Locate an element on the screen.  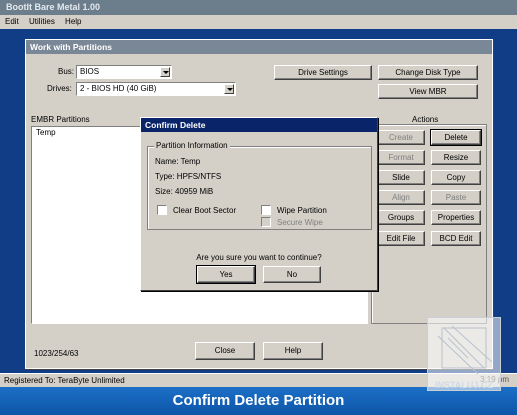
paste-button: Paste is located at coordinates (456, 197).